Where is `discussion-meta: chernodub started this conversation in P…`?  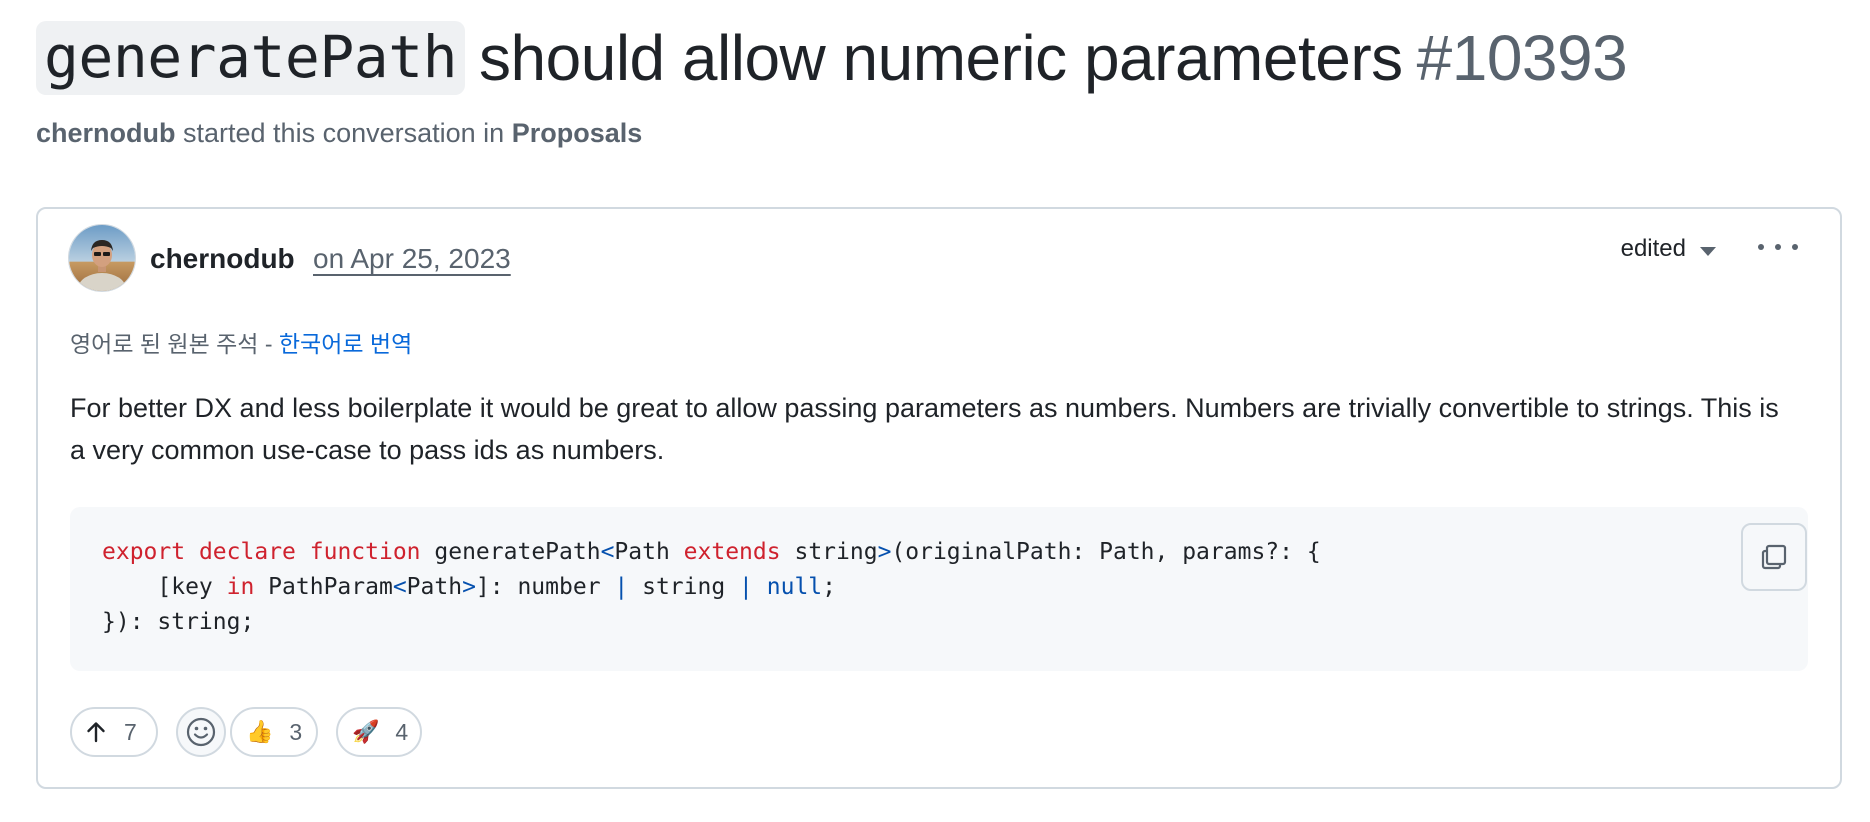 discussion-meta: chernodub started this conversation in P… is located at coordinates (339, 133).